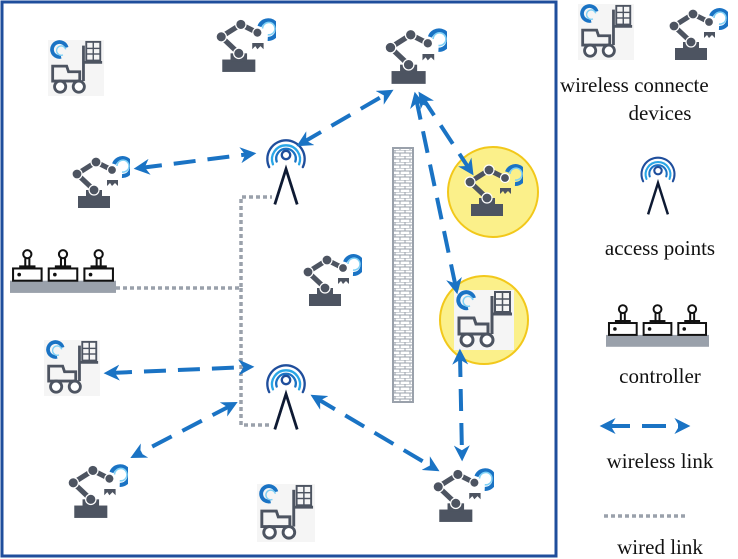 The width and height of the screenshot is (738, 559). I want to click on ap-2-access-point-icon, so click(286, 397).